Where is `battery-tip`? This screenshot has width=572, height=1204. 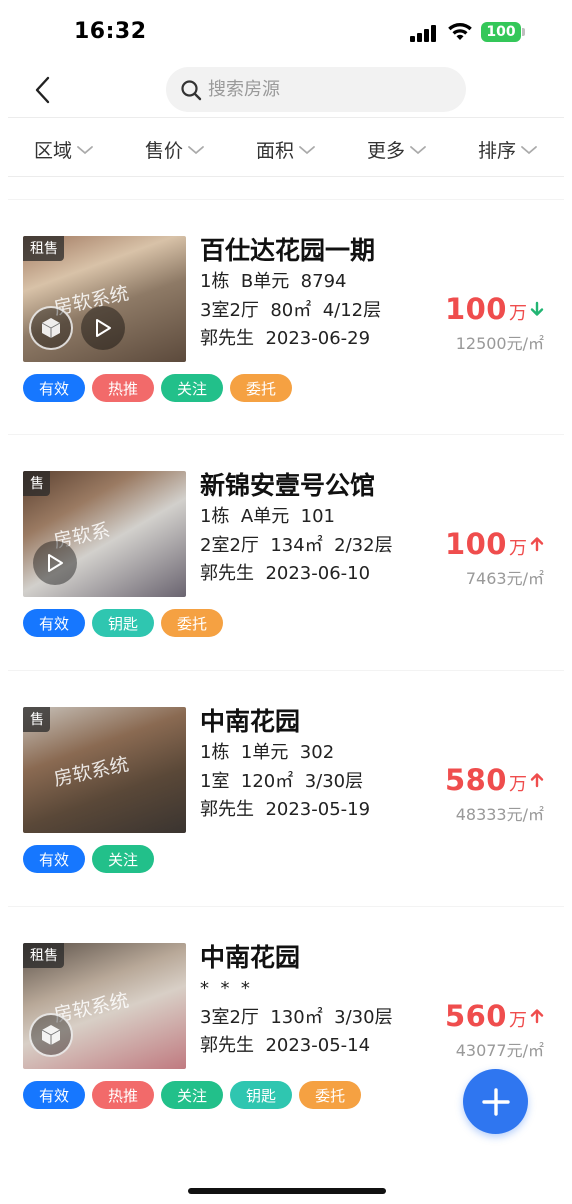 battery-tip is located at coordinates (523, 32).